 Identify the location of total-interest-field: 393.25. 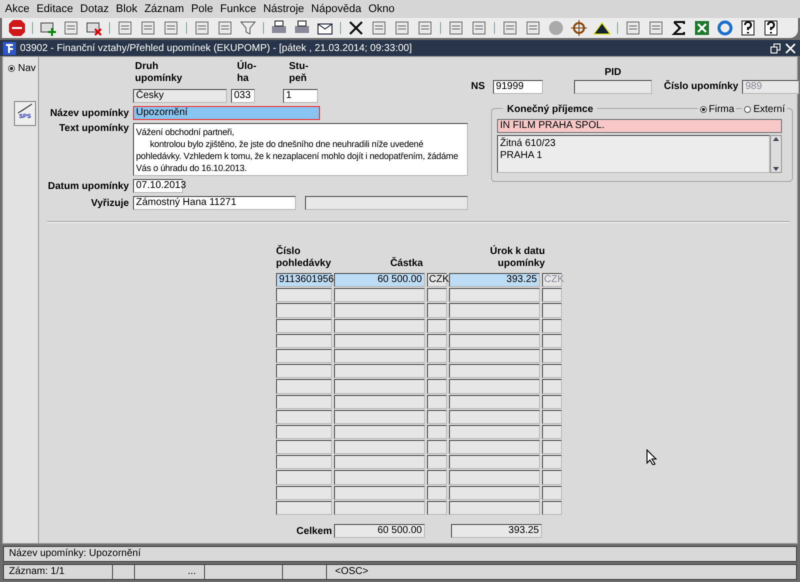
(496, 531).